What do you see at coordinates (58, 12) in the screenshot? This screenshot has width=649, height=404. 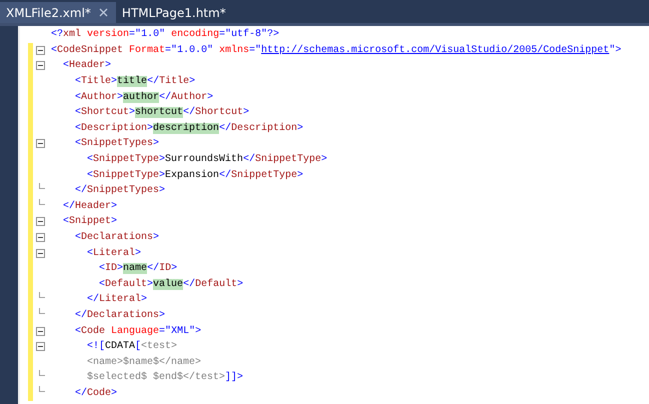 I see `document-tab: XMLFile2.xml*` at bounding box center [58, 12].